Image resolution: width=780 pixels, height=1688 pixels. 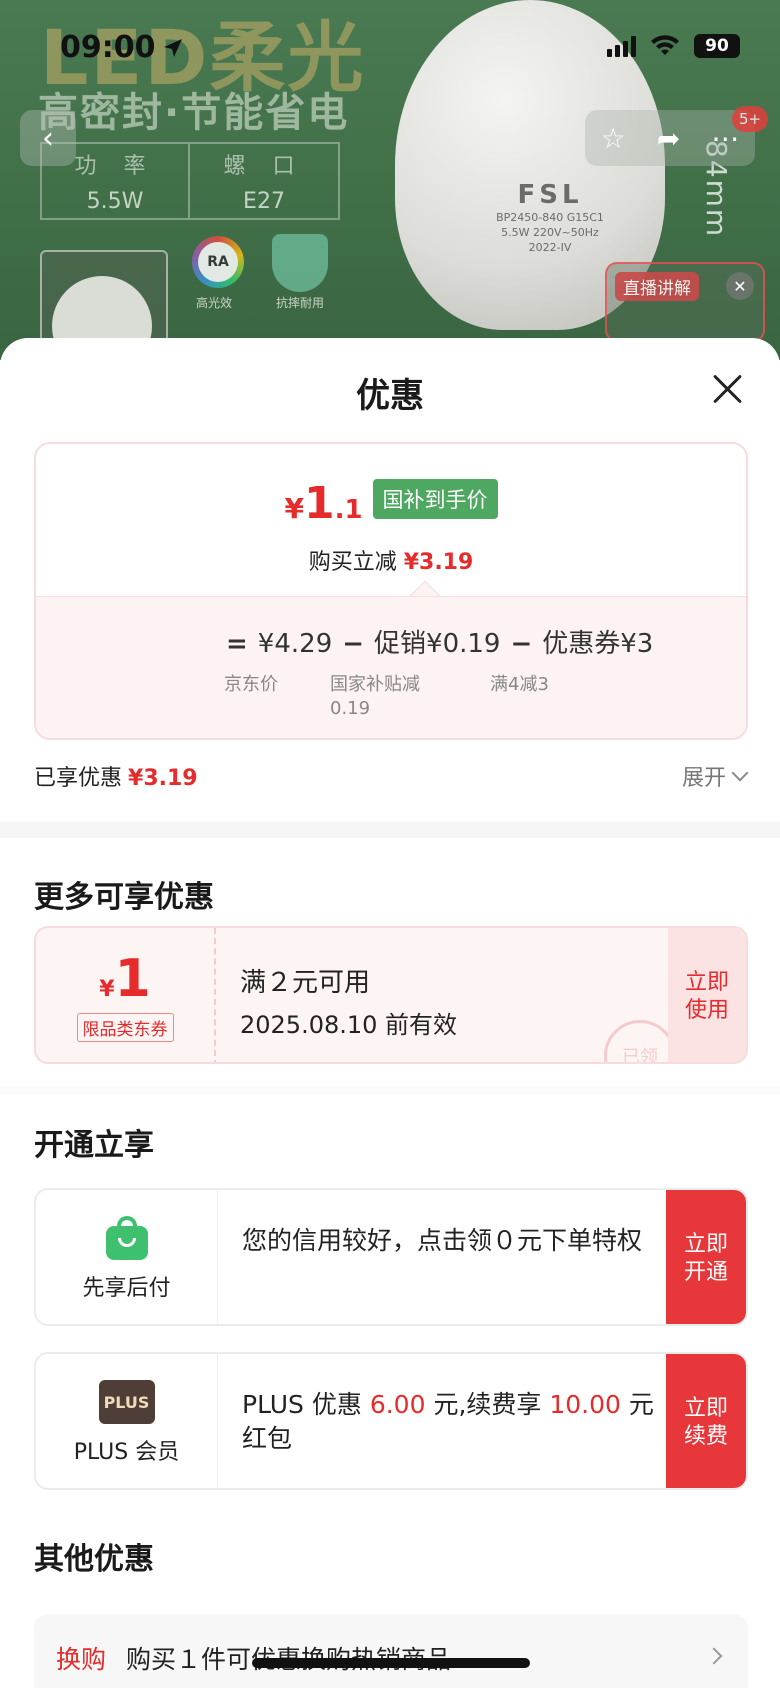 What do you see at coordinates (717, 46) in the screenshot?
I see `battery-icon: 90` at bounding box center [717, 46].